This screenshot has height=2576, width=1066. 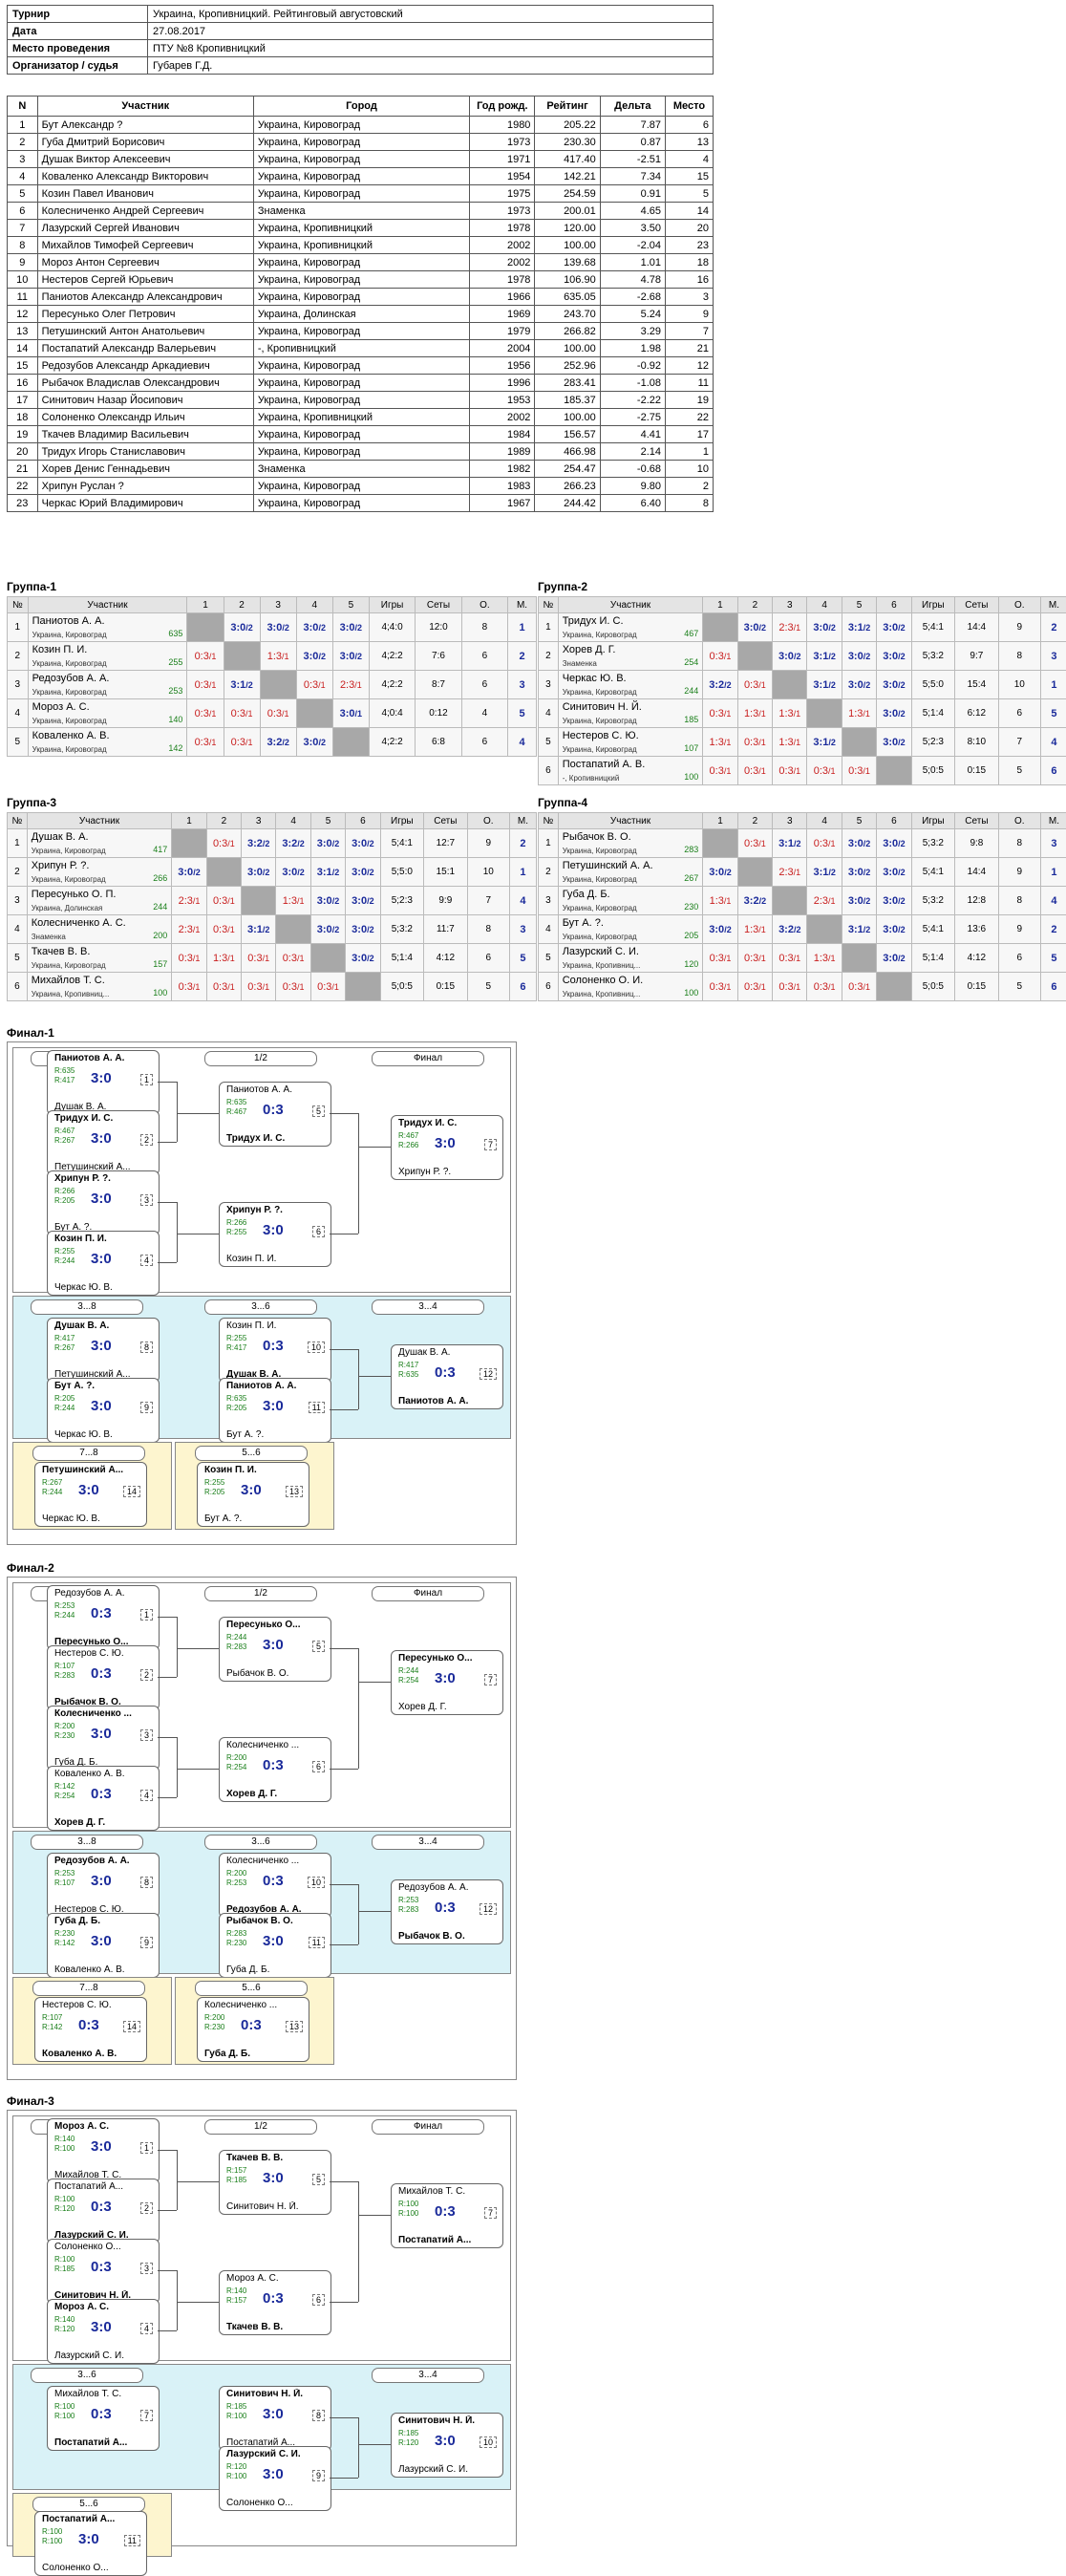 What do you see at coordinates (447, 1682) in the screenshot?
I see `match-box: Пересунько О...R:244R:2543:07Хорев Д. Г.` at bounding box center [447, 1682].